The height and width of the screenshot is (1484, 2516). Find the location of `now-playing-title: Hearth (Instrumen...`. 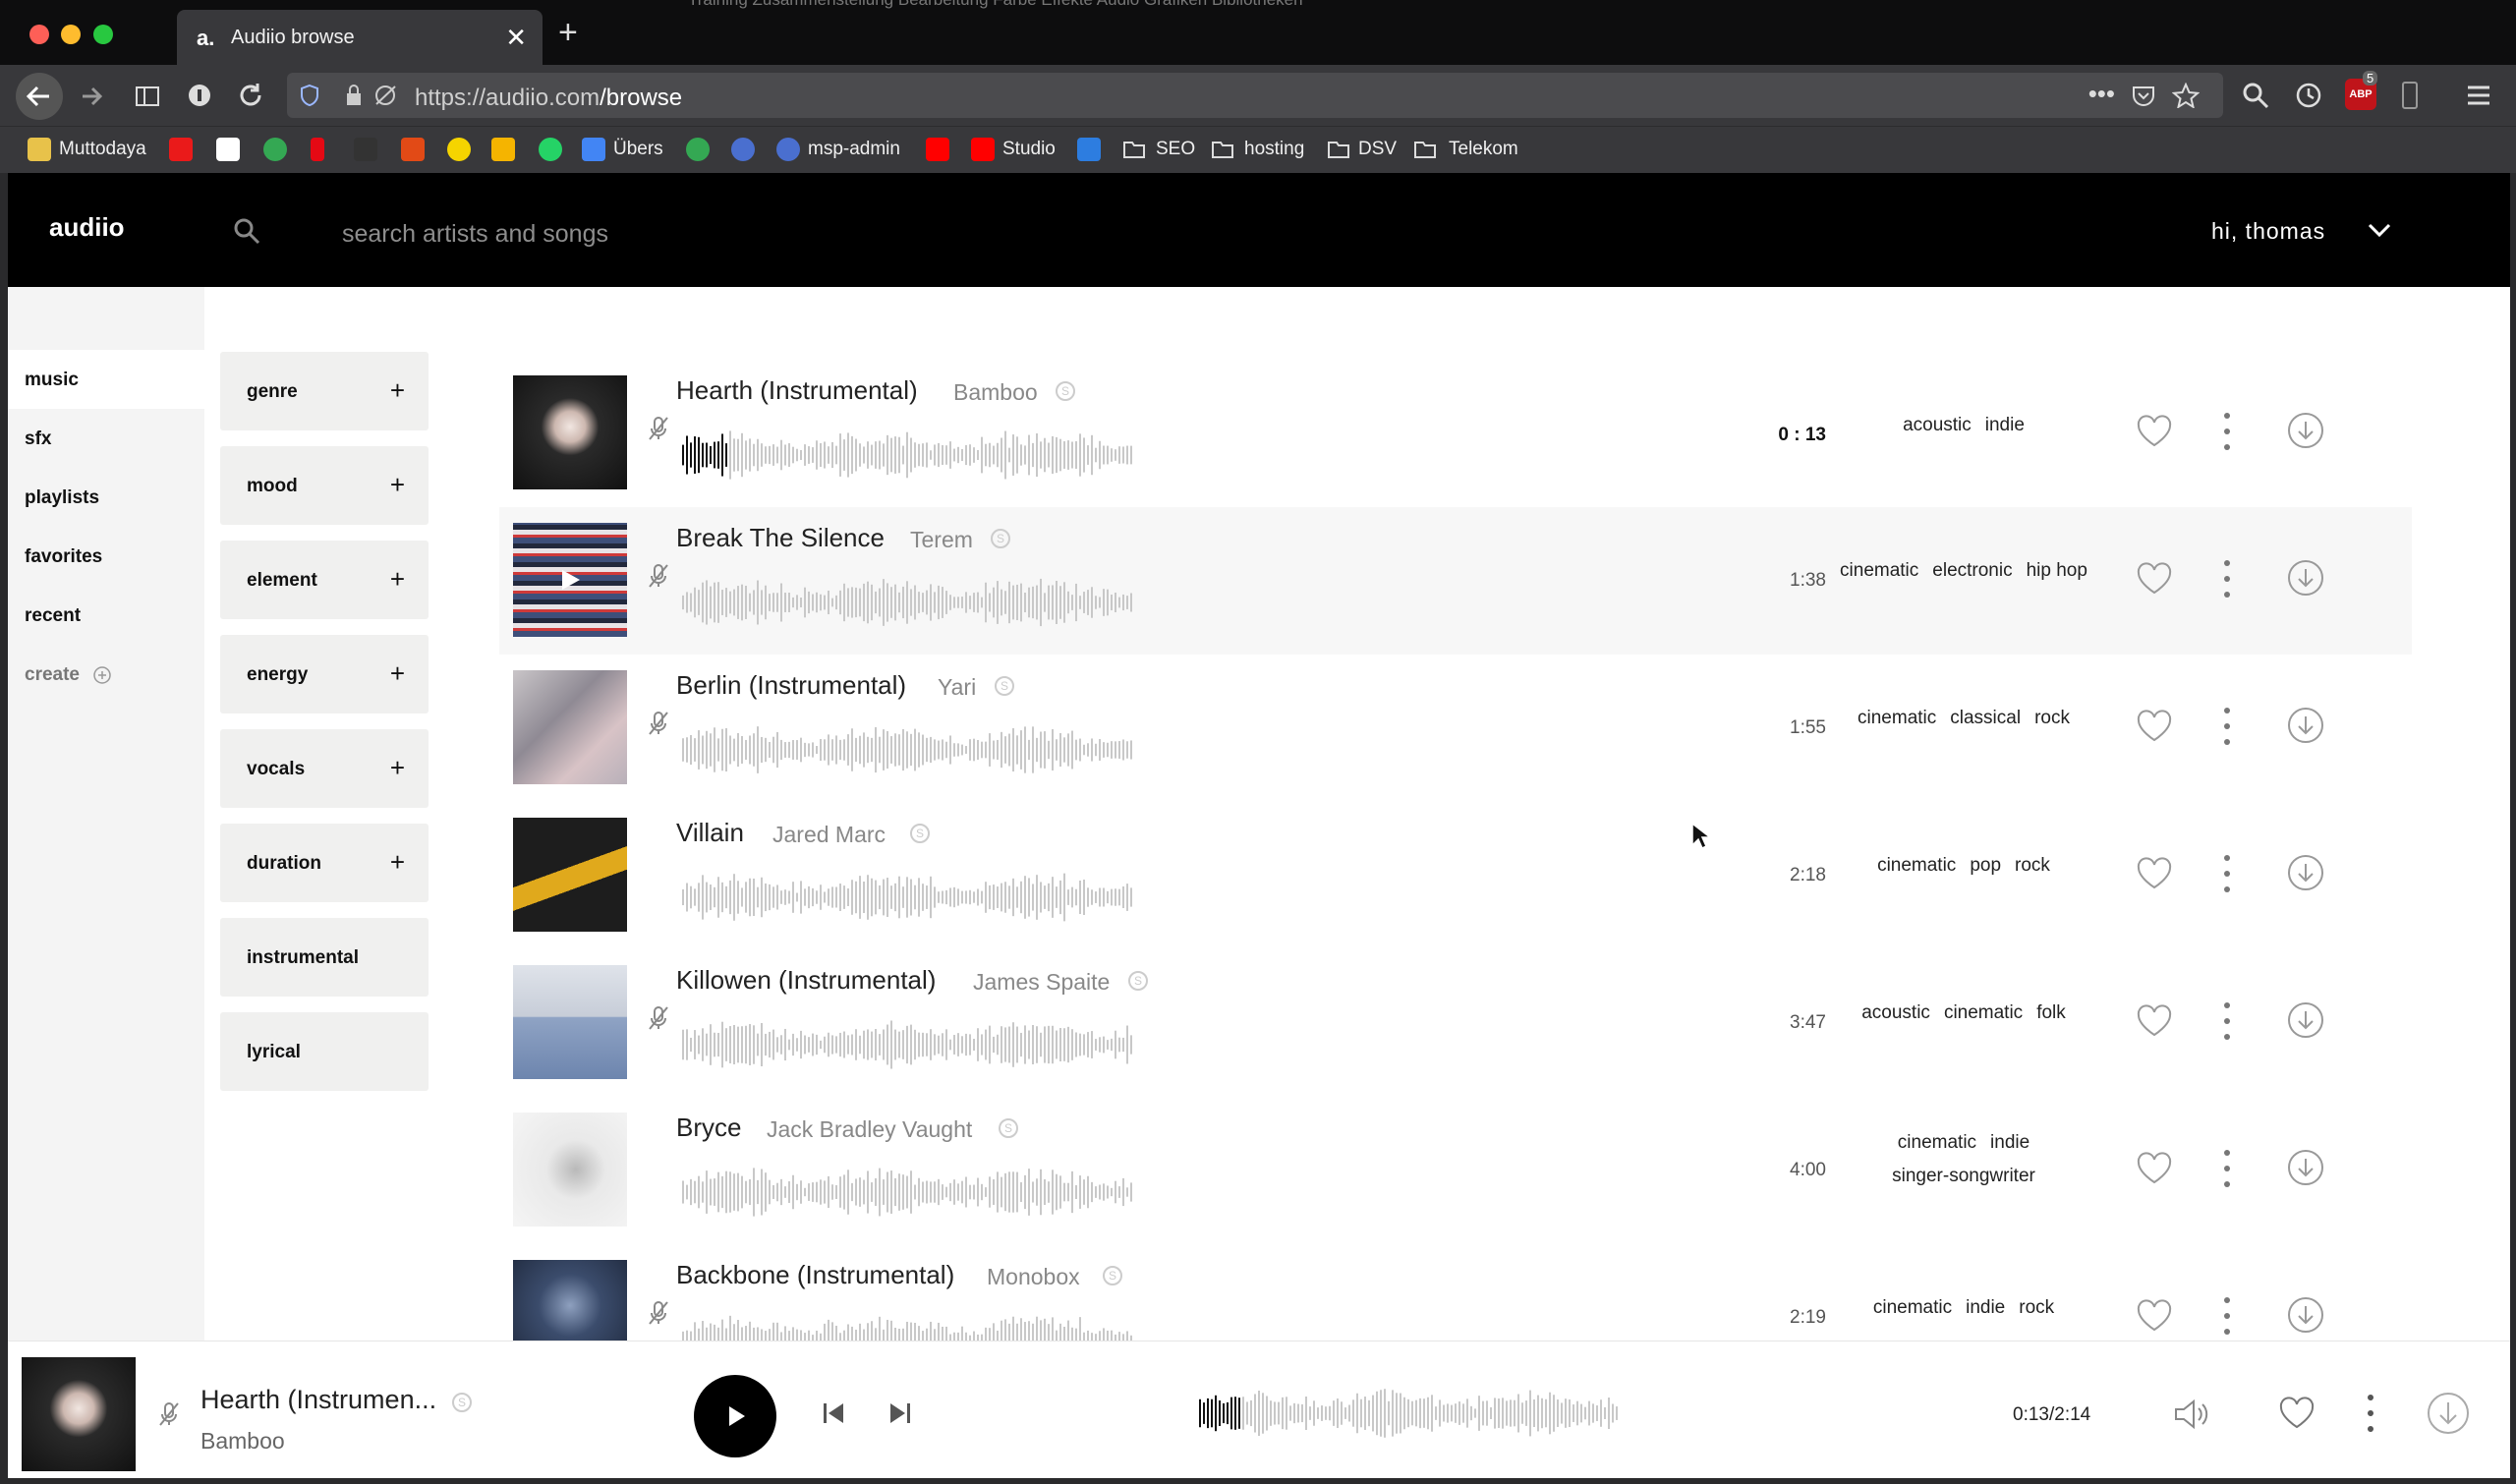

now-playing-title: Hearth (Instrumen... is located at coordinates (318, 1400).